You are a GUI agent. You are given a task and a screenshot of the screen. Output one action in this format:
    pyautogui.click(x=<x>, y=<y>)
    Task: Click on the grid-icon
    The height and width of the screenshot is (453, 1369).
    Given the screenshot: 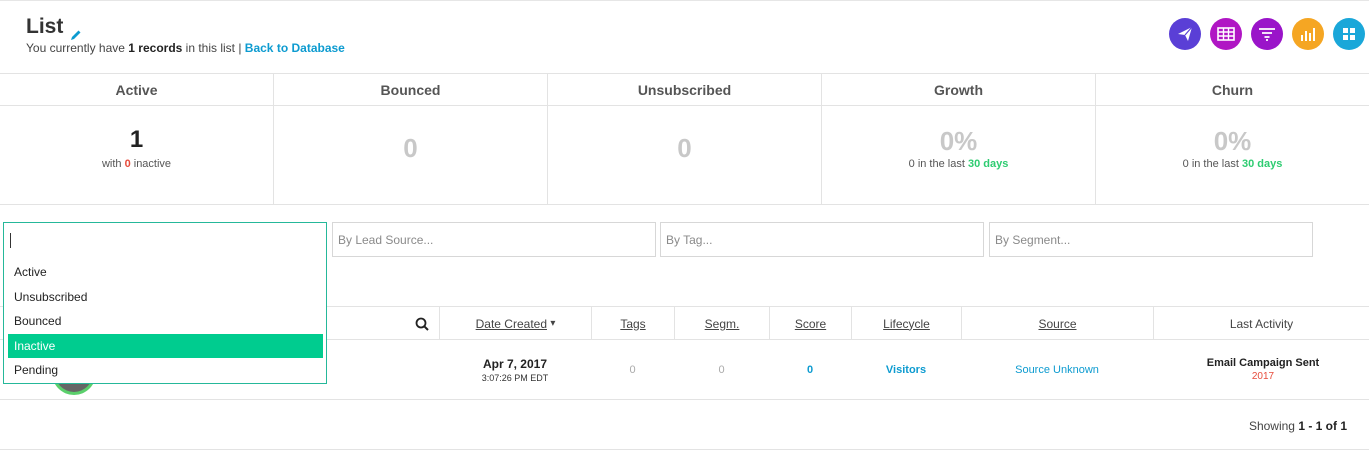 What is the action you would take?
    pyautogui.click(x=1349, y=34)
    